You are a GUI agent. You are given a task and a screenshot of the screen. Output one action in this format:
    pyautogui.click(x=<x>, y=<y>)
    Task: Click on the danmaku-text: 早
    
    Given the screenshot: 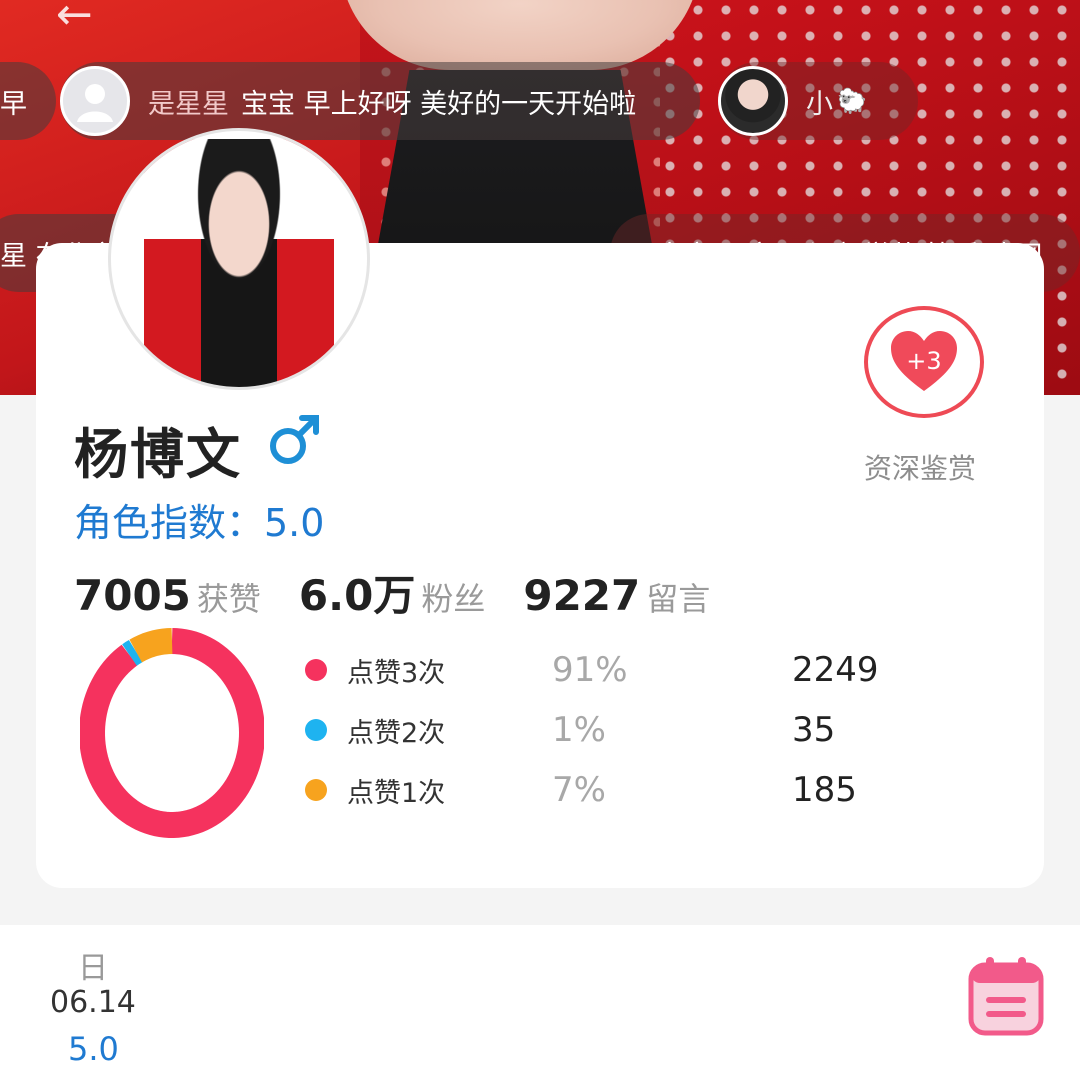 What is the action you would take?
    pyautogui.click(x=13, y=104)
    